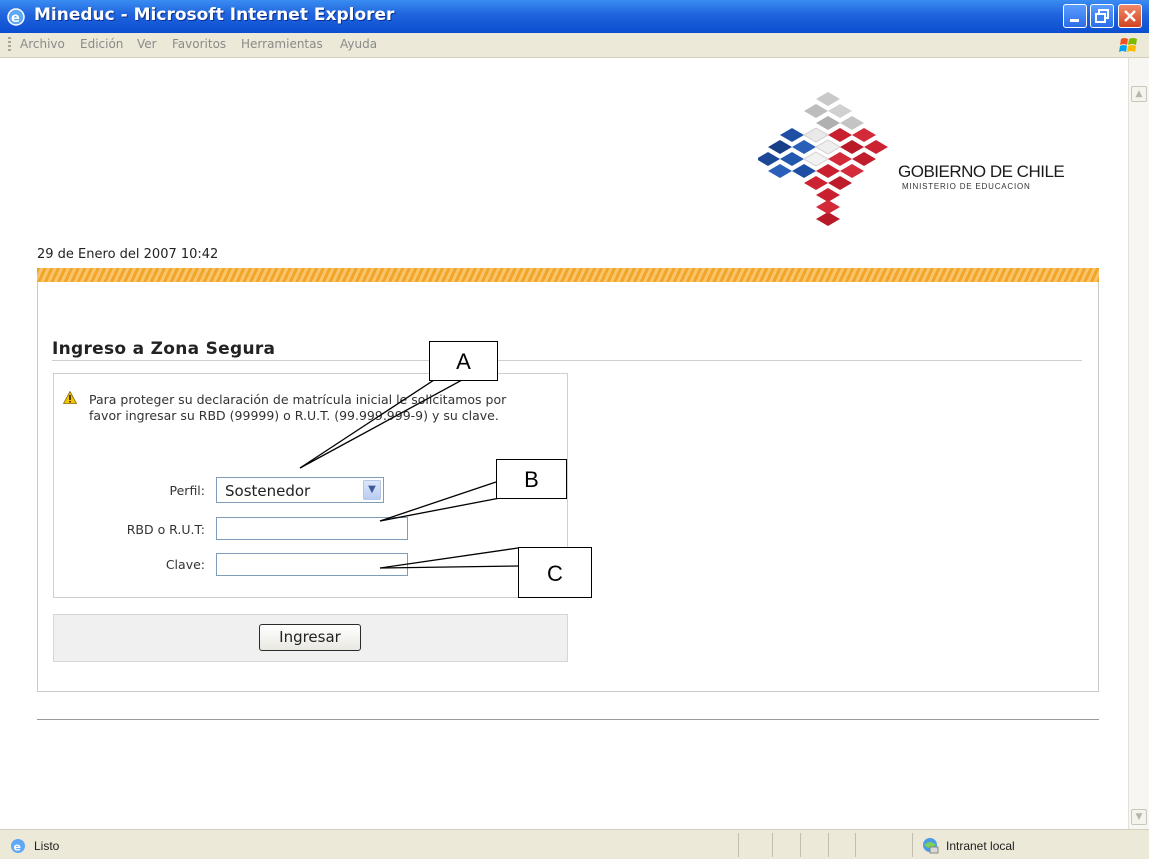 This screenshot has width=1149, height=859. I want to click on heading-divider, so click(567, 360).